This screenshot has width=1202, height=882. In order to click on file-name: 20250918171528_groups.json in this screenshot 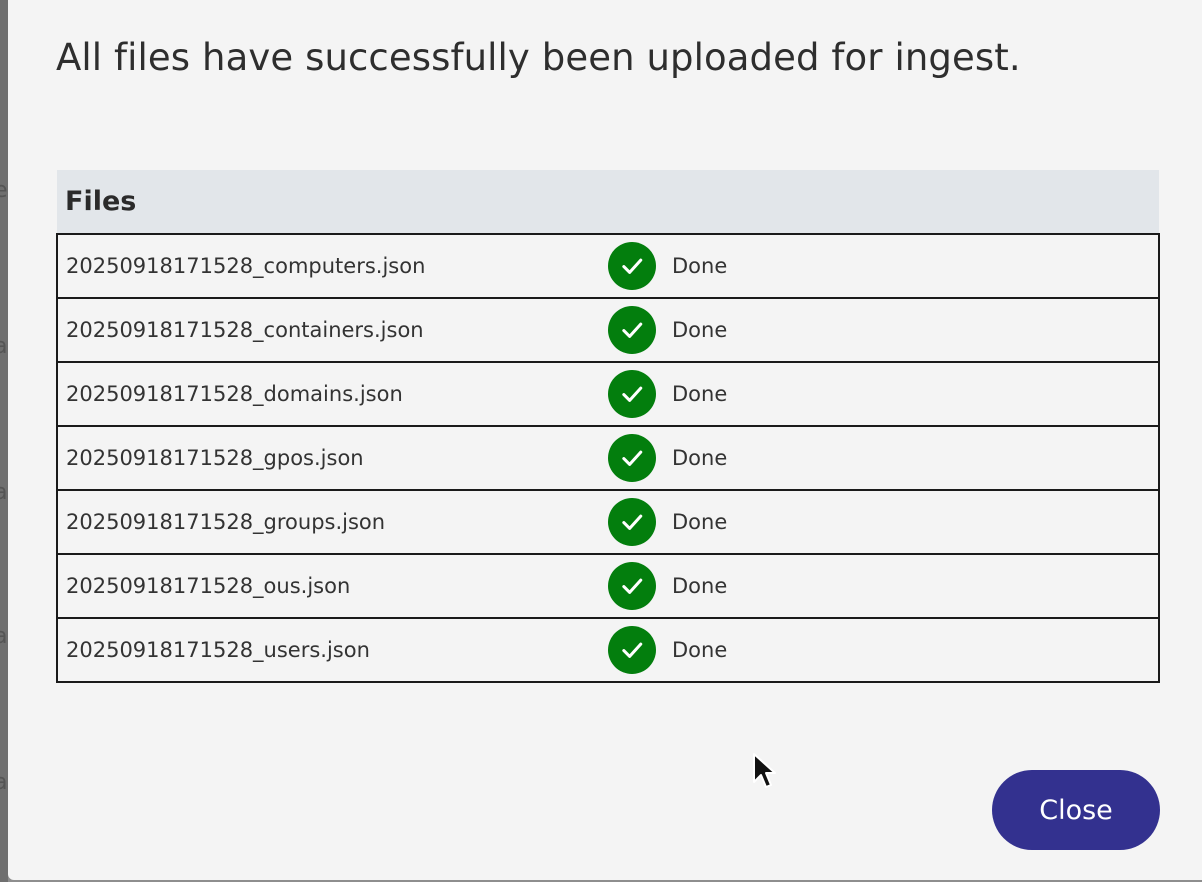, I will do `click(332, 522)`.